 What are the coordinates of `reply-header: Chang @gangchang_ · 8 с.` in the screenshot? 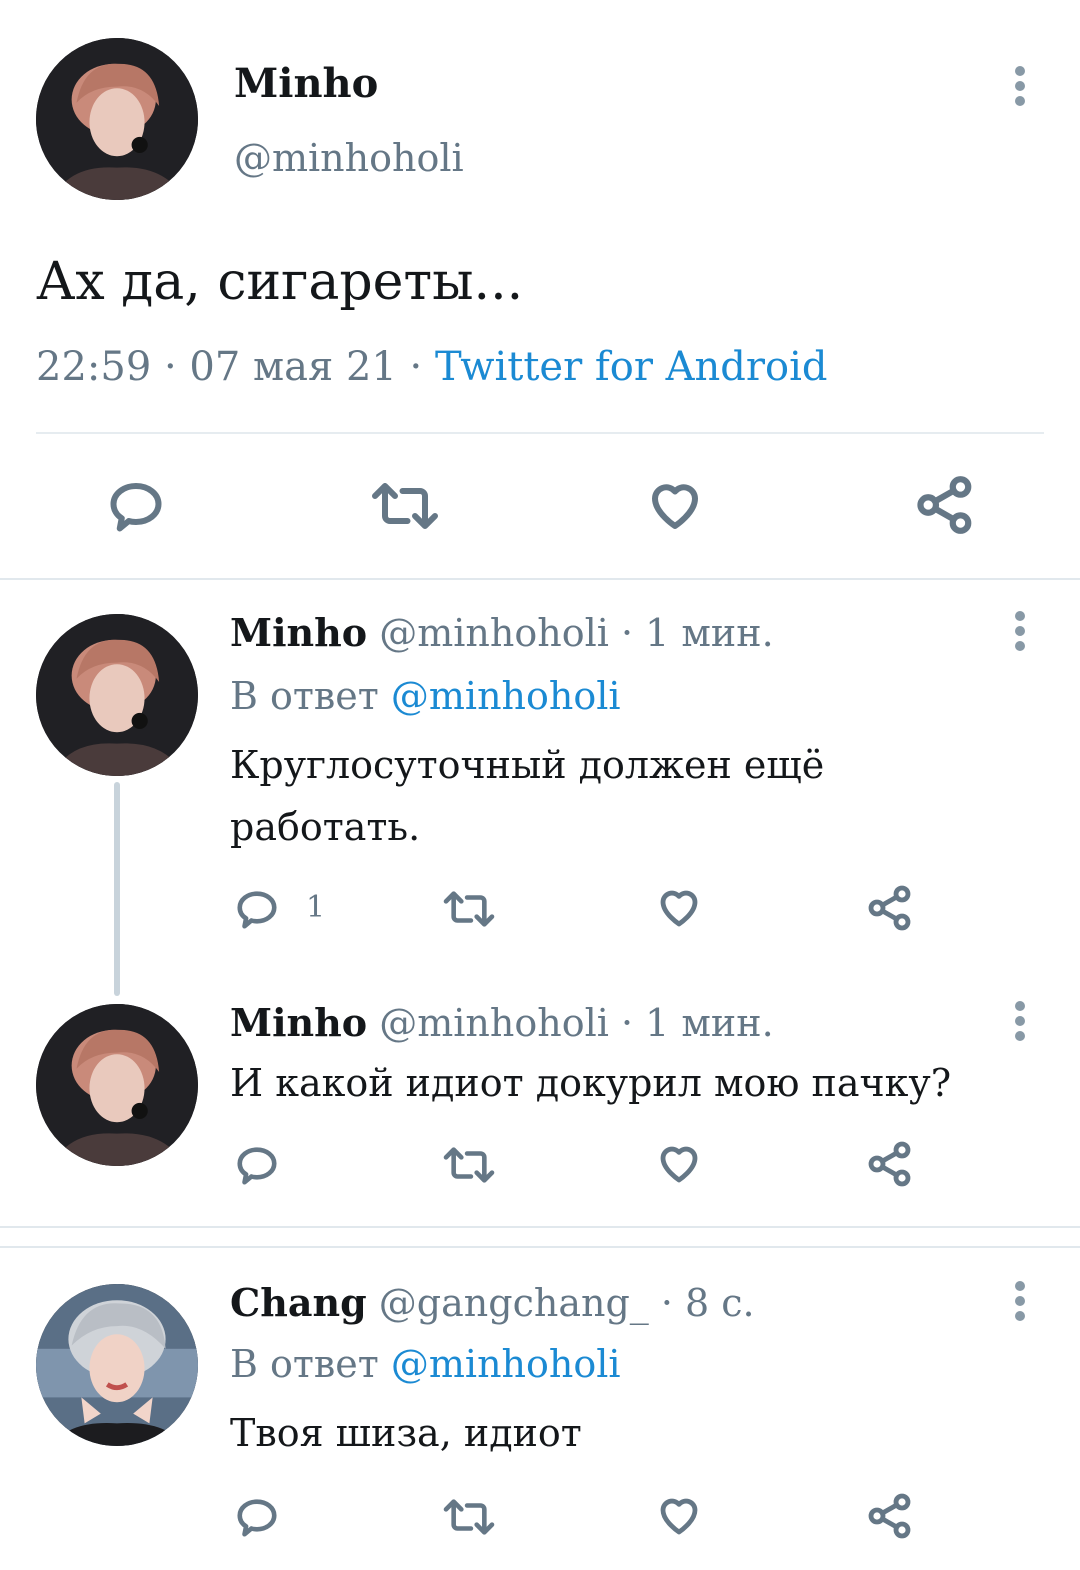 It's located at (492, 1302).